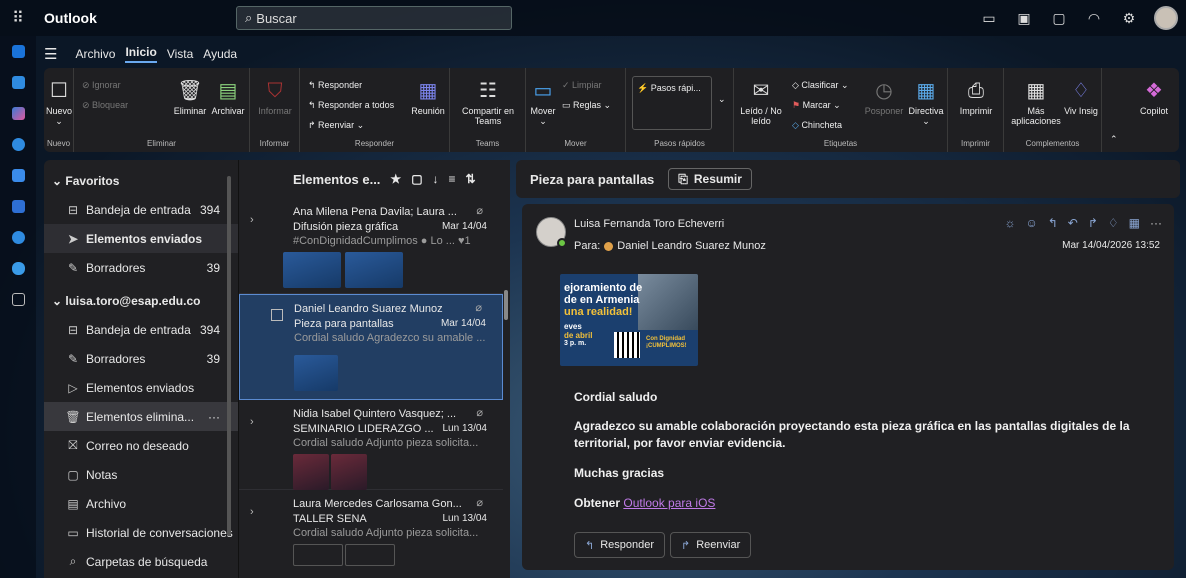  What do you see at coordinates (95, 54) in the screenshot?
I see `menu-archivo: Archivo` at bounding box center [95, 54].